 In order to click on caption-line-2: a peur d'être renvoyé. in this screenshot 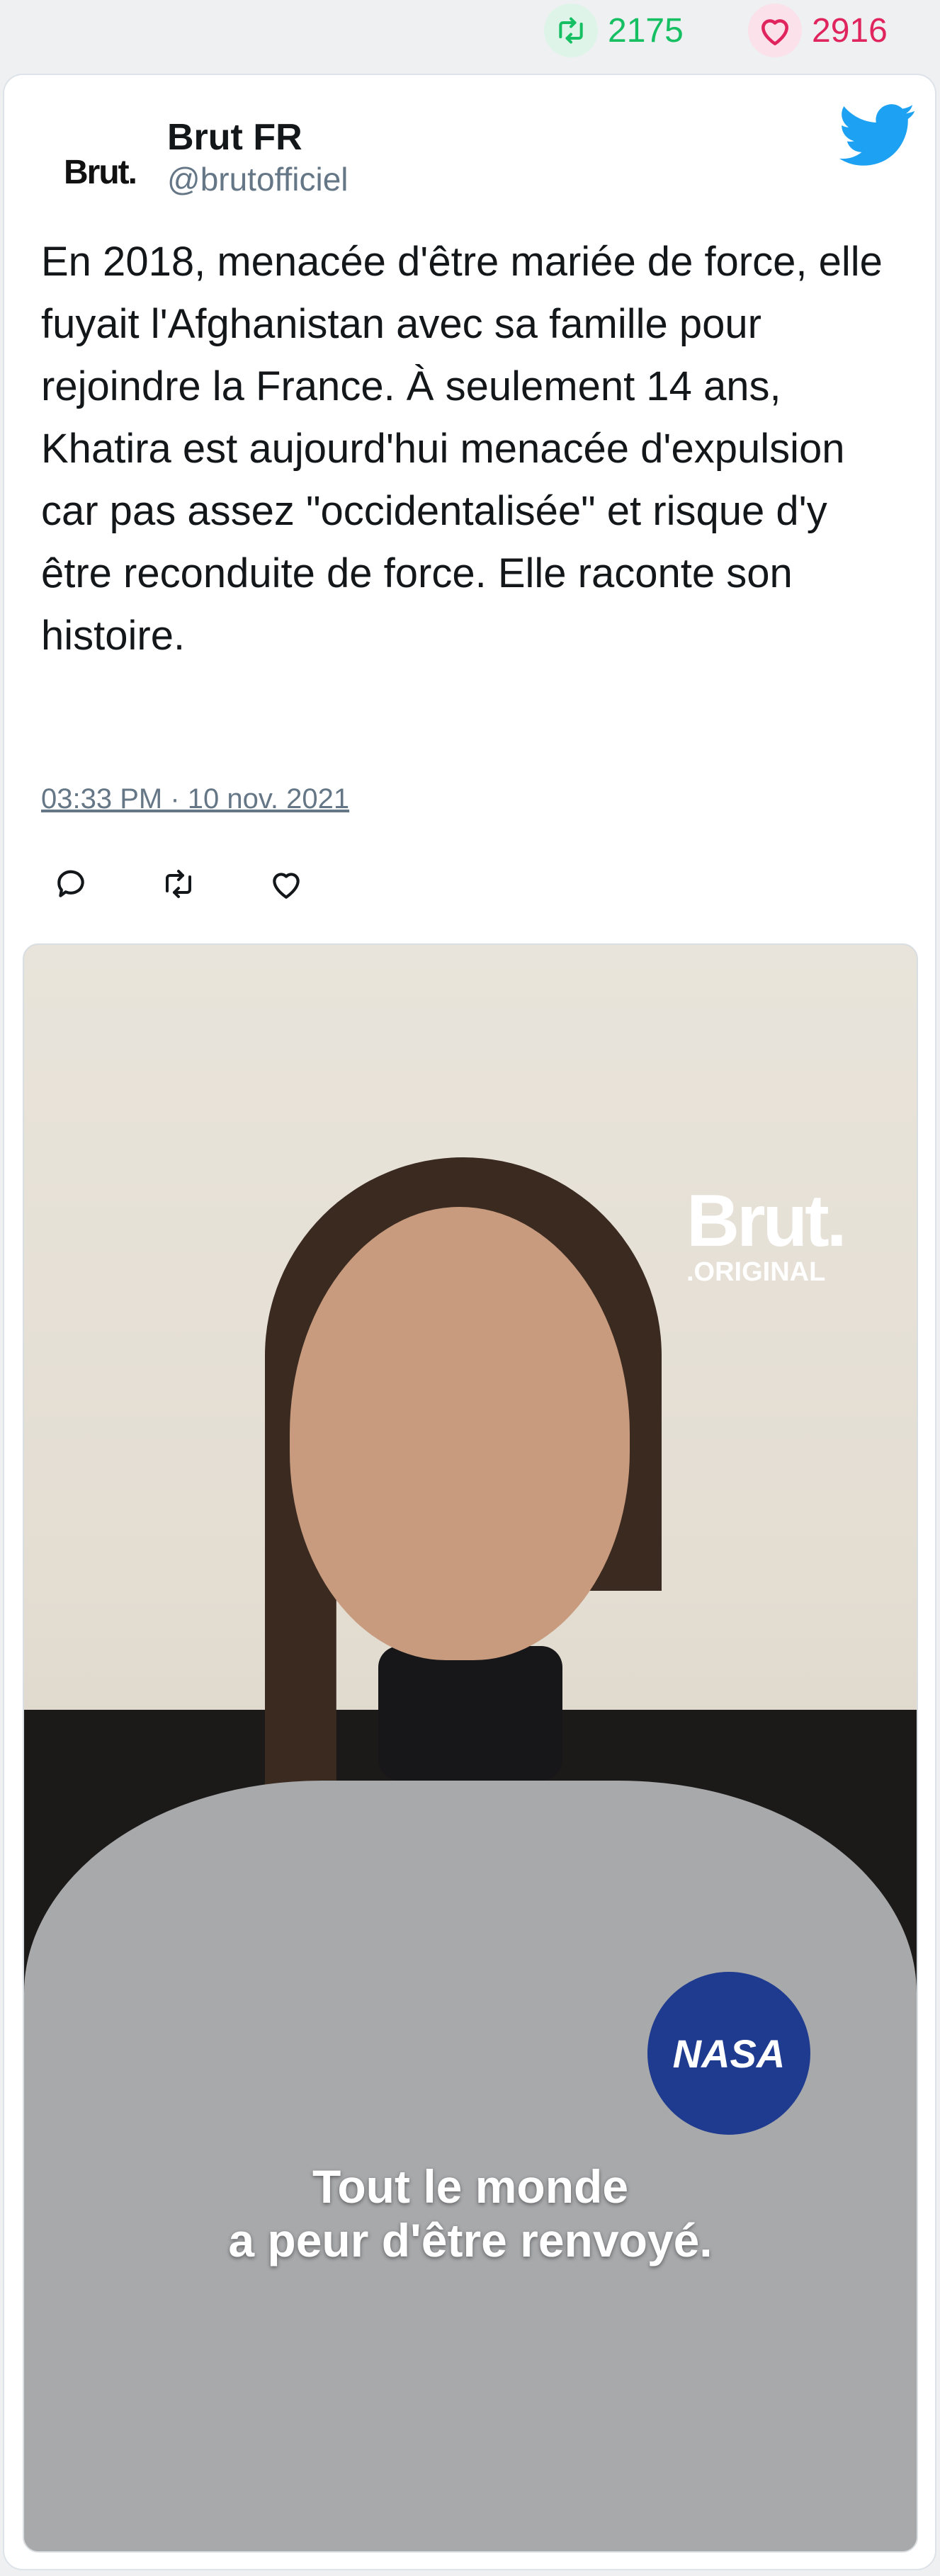, I will do `click(470, 2240)`.